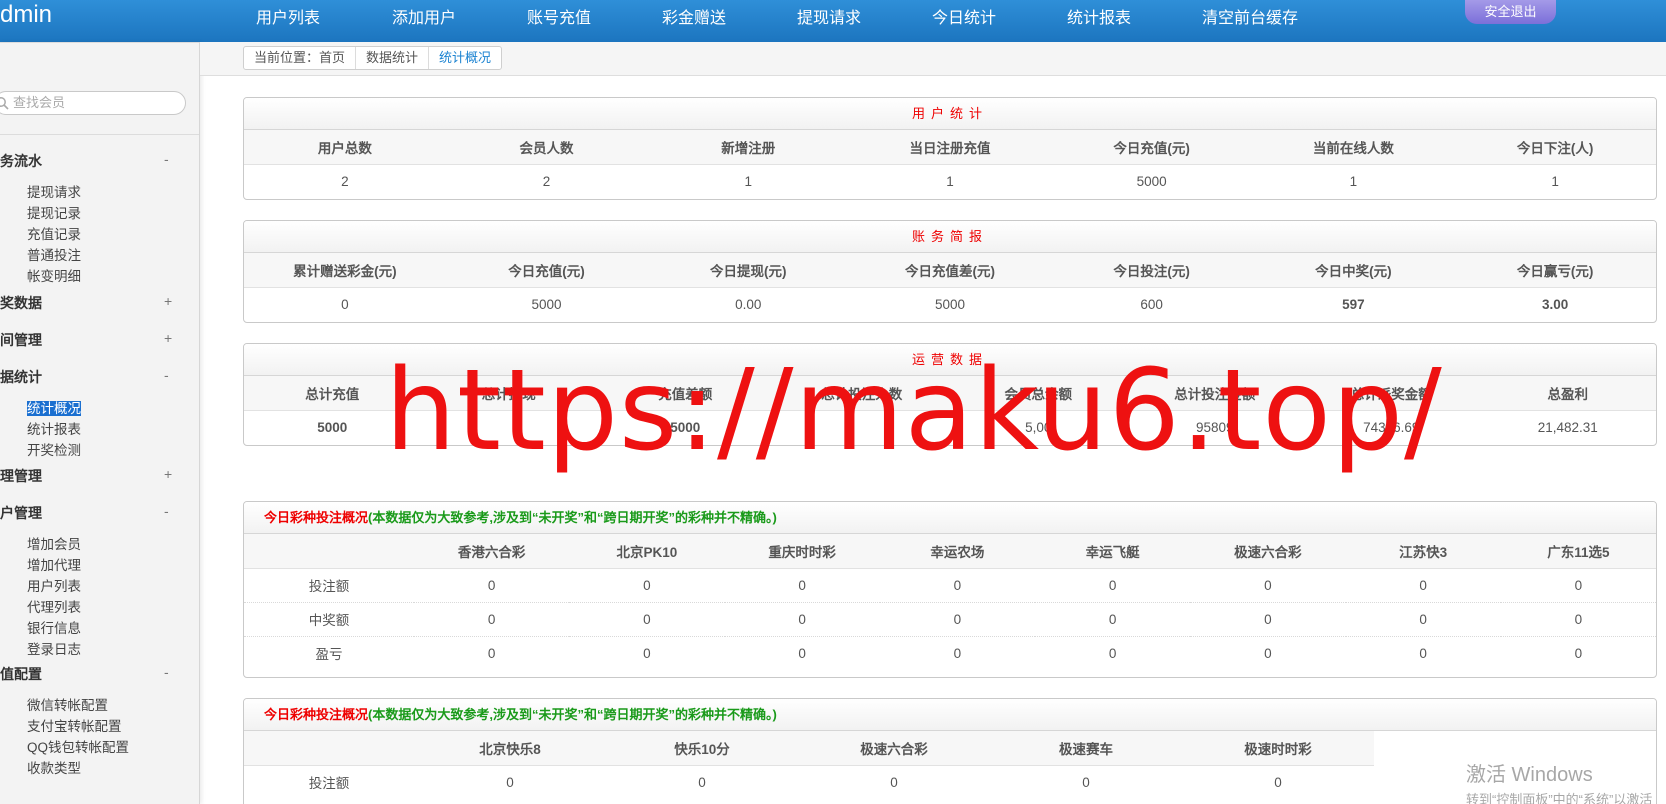  What do you see at coordinates (572, 714) in the screenshot?
I see `panel-title-note: (本数据仅为大致参考,涉及到“未开奖”和“跨日期开奖”的彩种并不精确。)` at bounding box center [572, 714].